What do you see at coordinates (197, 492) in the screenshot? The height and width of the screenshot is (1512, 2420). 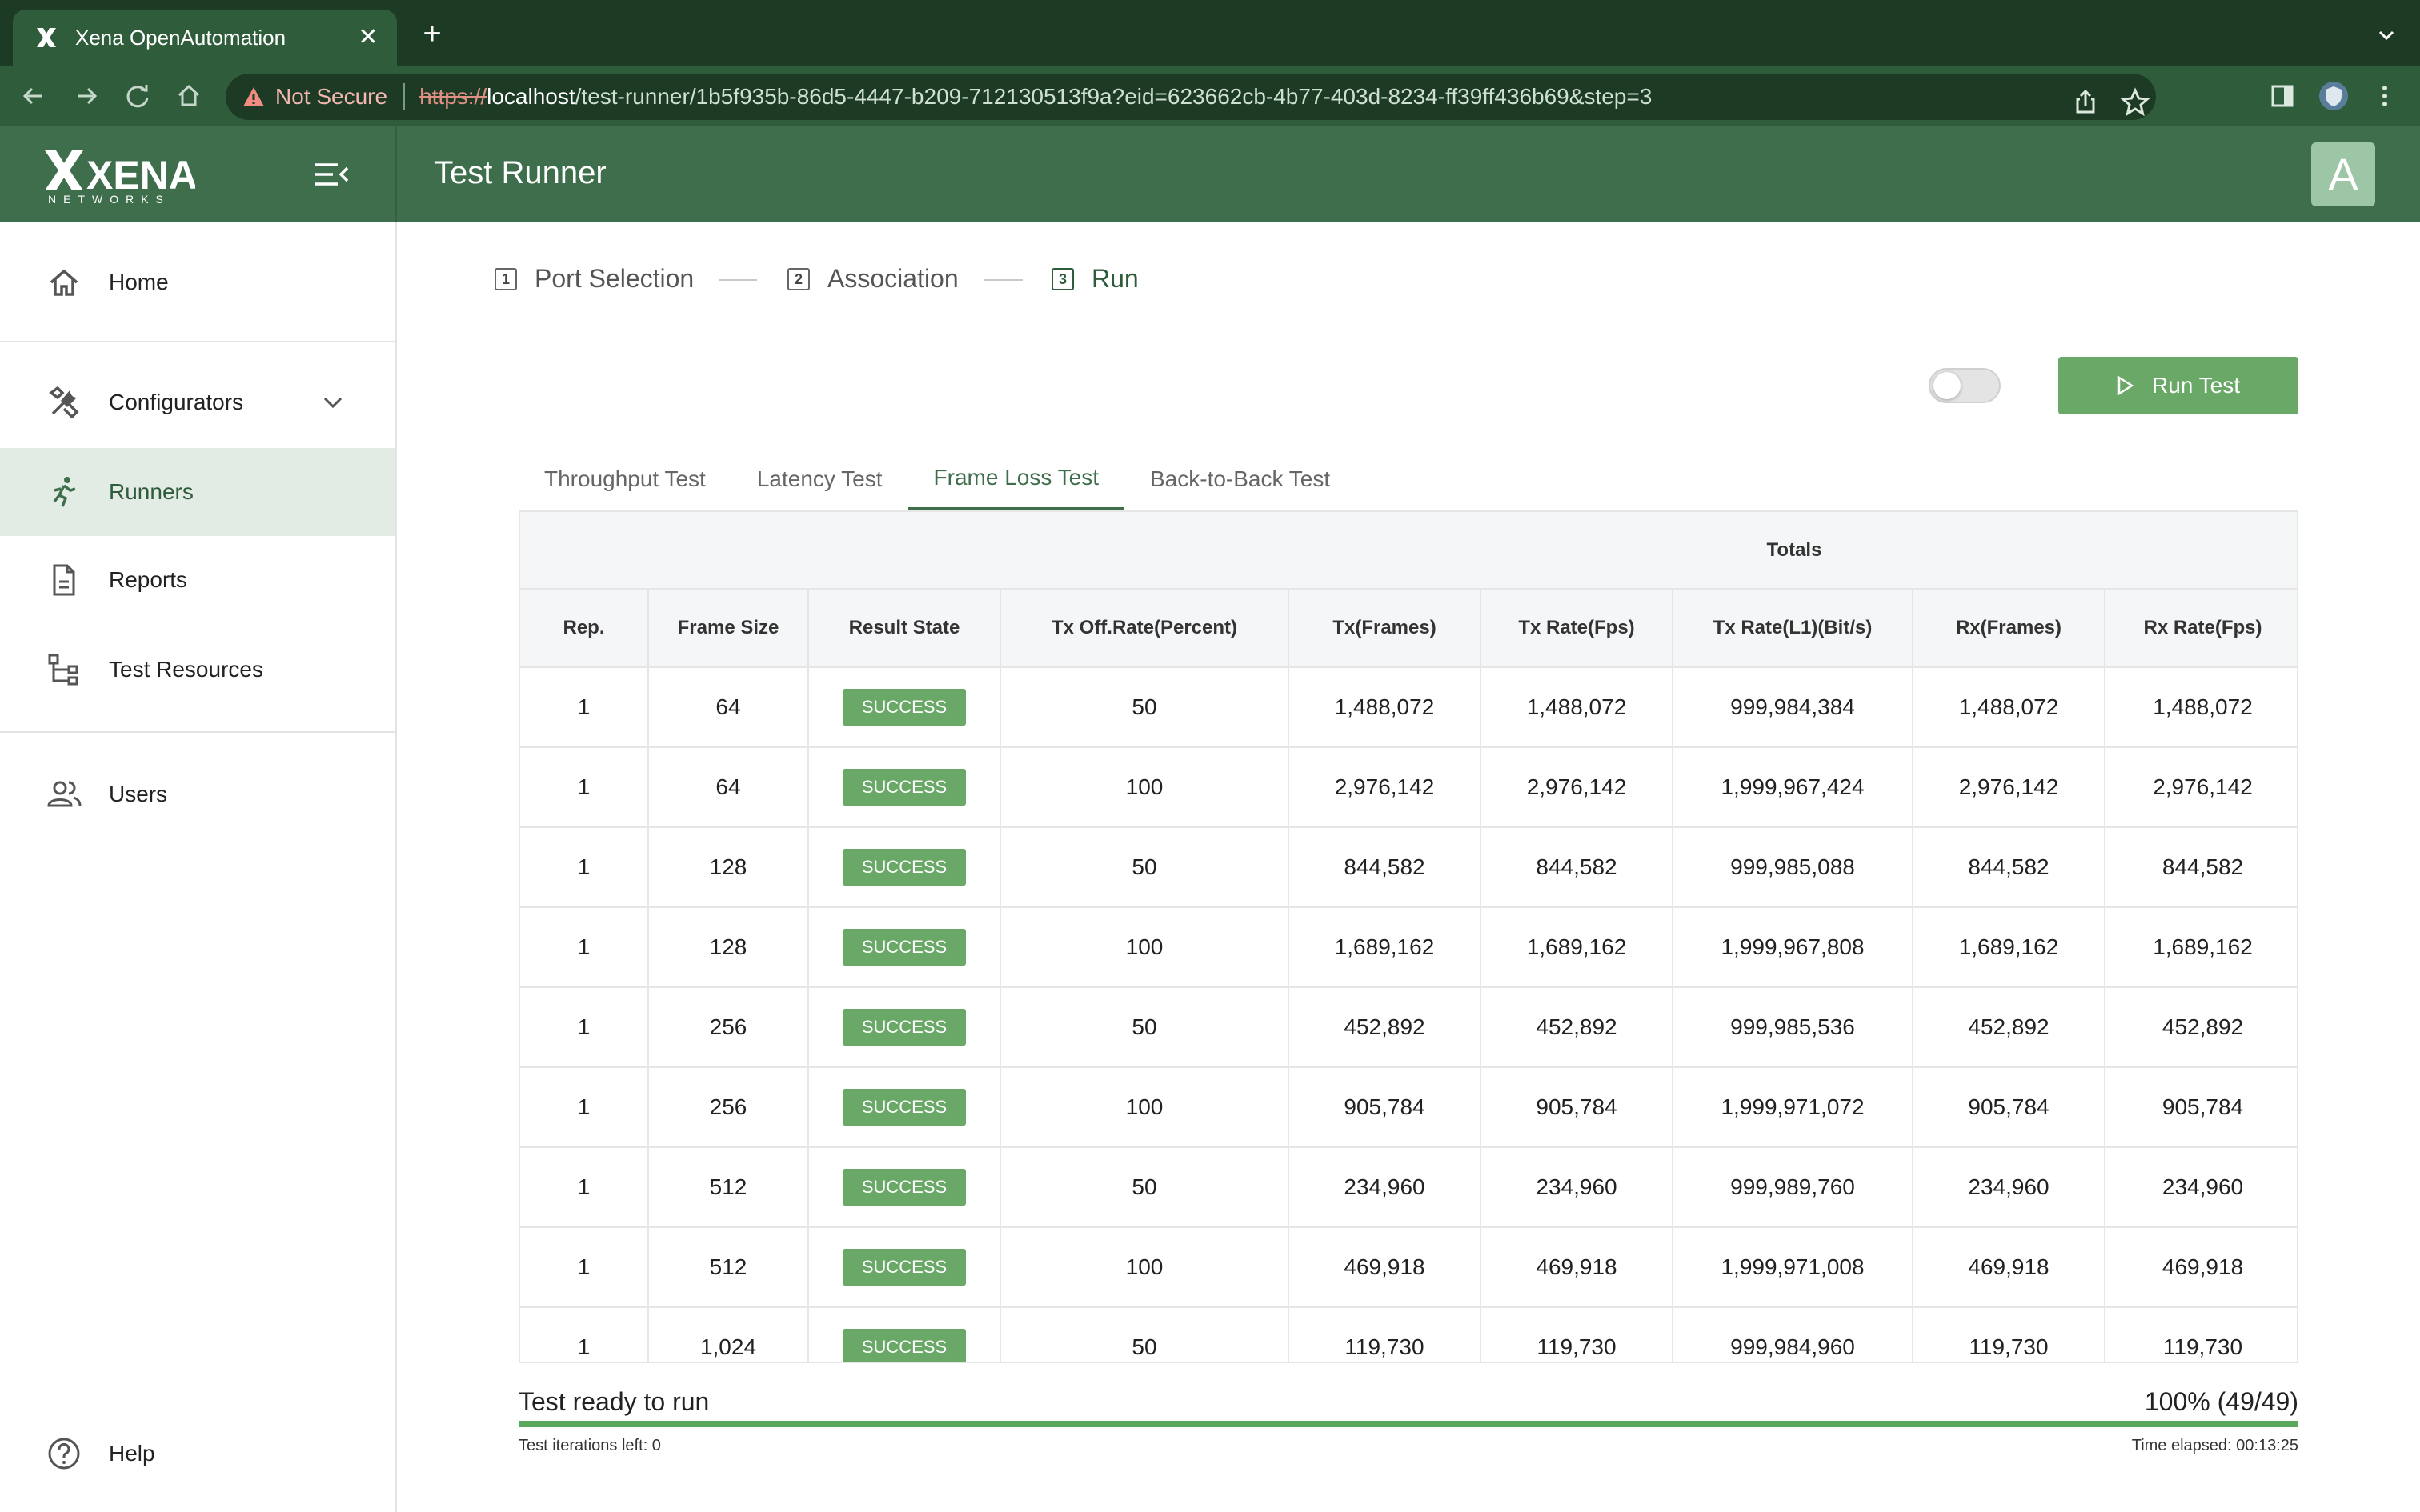 I see `sidebar-item-runners: Runners` at bounding box center [197, 492].